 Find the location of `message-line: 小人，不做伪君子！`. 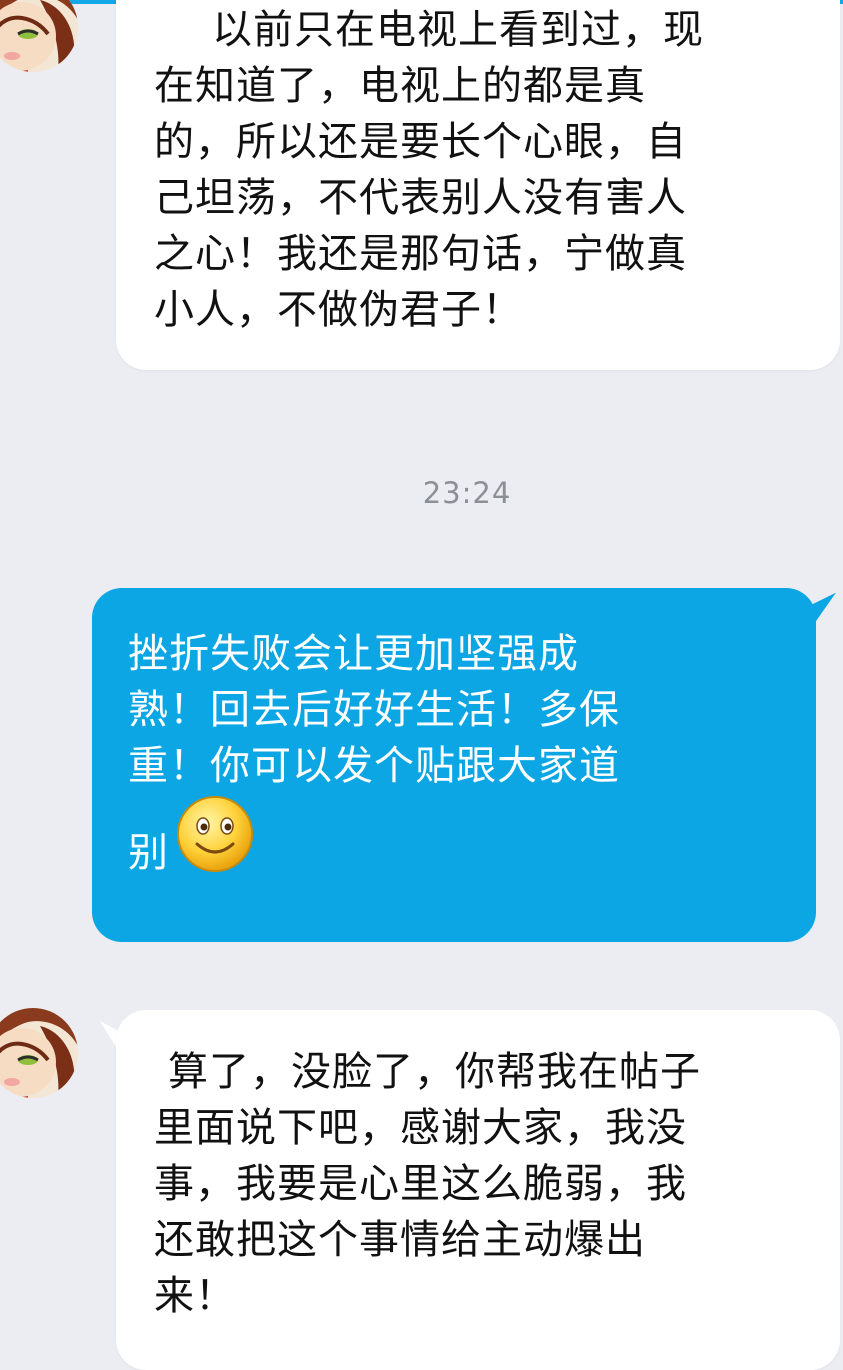

message-line: 小人，不做伪君子！ is located at coordinates (338, 310).